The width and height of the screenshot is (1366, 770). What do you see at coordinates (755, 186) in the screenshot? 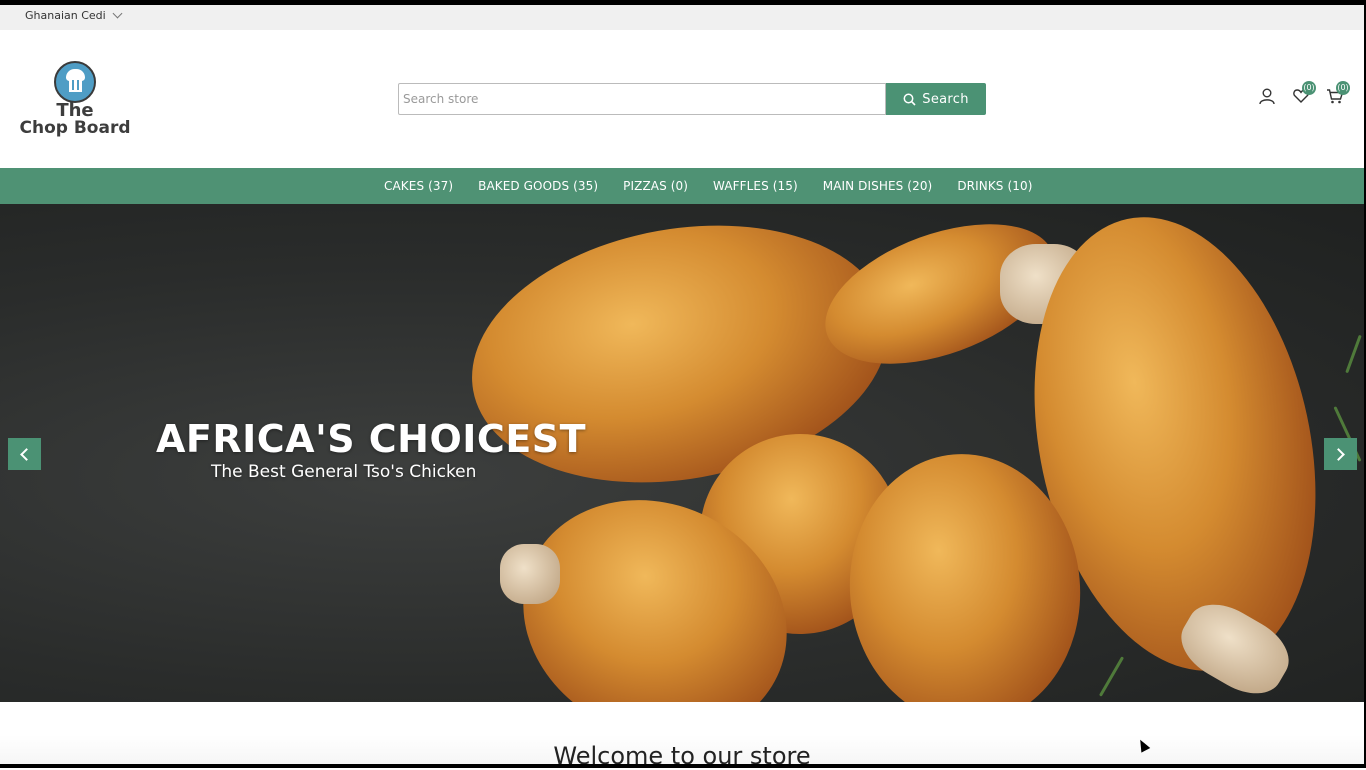
I see `nav-item-waffles: WAFFLES (15)` at bounding box center [755, 186].